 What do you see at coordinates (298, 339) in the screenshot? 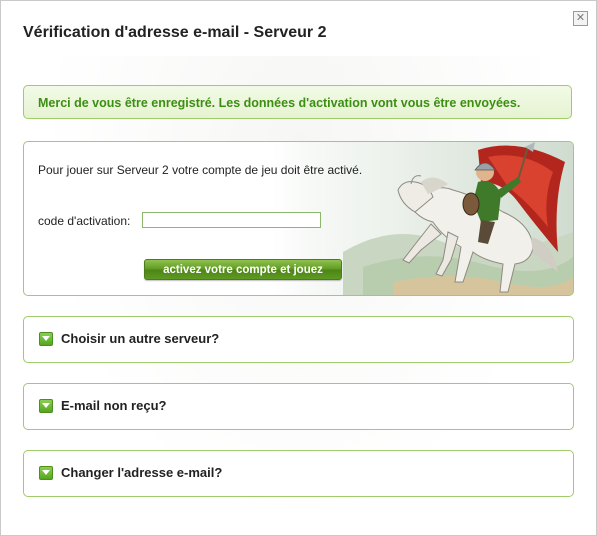
I see `accordion-choose-server: Choisir un autre serveur?` at bounding box center [298, 339].